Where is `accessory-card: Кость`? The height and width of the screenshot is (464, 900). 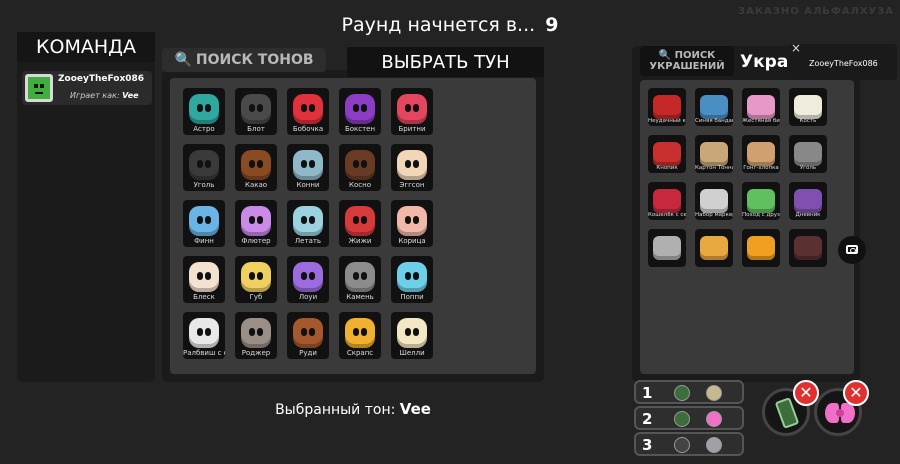
accessory-card: Кость is located at coordinates (808, 107).